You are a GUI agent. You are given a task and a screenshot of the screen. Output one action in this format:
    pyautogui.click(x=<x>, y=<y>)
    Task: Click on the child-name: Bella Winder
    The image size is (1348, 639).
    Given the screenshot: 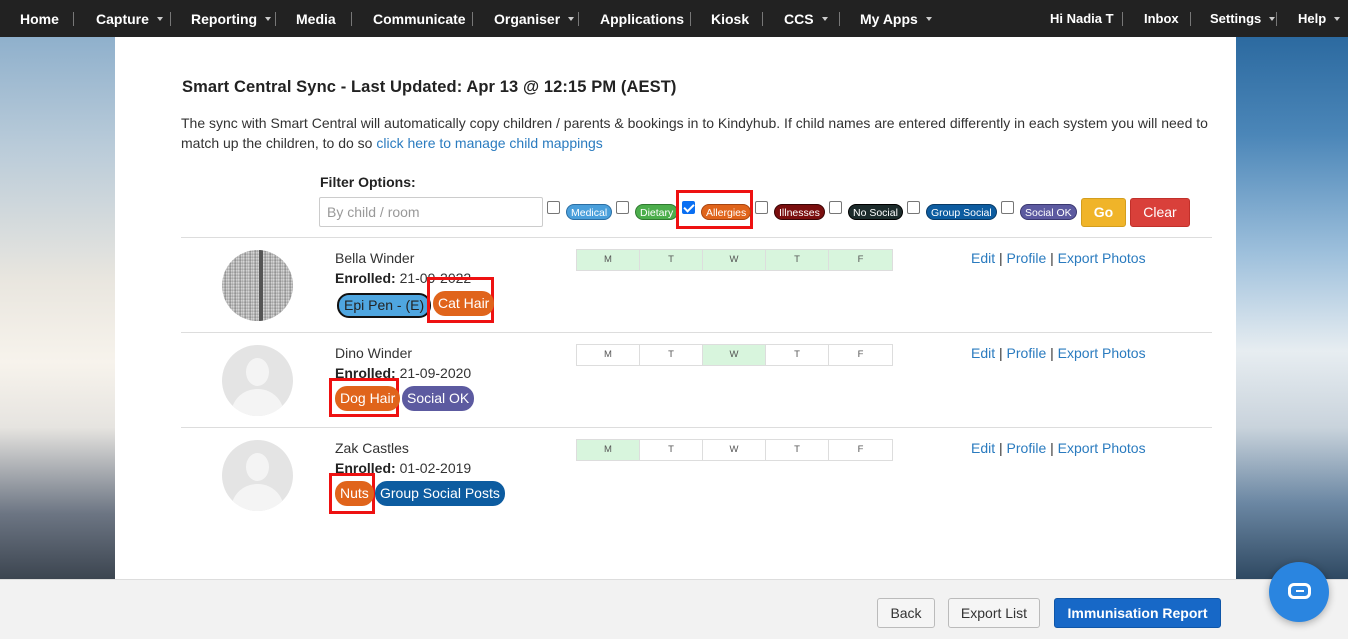 What is the action you would take?
    pyautogui.click(x=374, y=258)
    